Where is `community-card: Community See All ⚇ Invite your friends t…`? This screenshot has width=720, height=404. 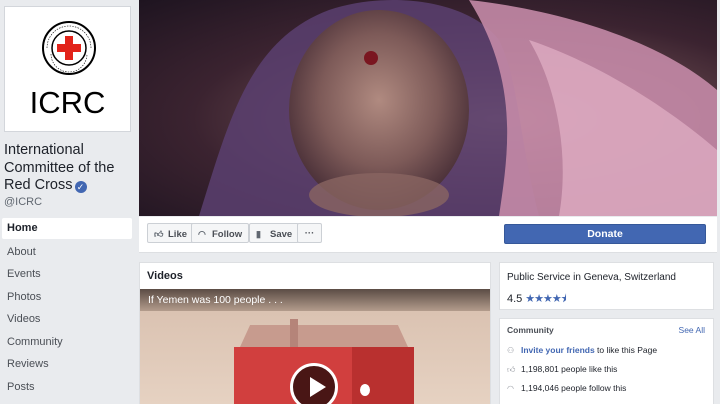
community-card: Community See All ⚇ Invite your friends t… is located at coordinates (606, 361).